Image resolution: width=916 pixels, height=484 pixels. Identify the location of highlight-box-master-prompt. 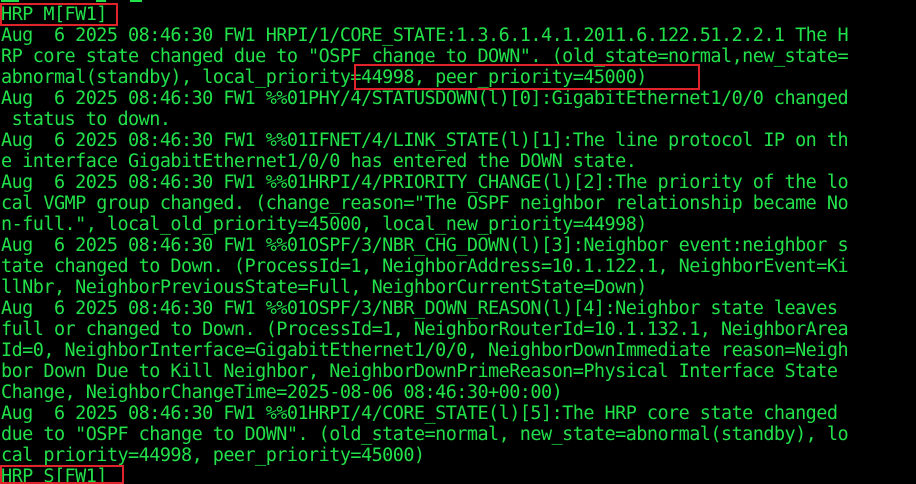
(59, 14).